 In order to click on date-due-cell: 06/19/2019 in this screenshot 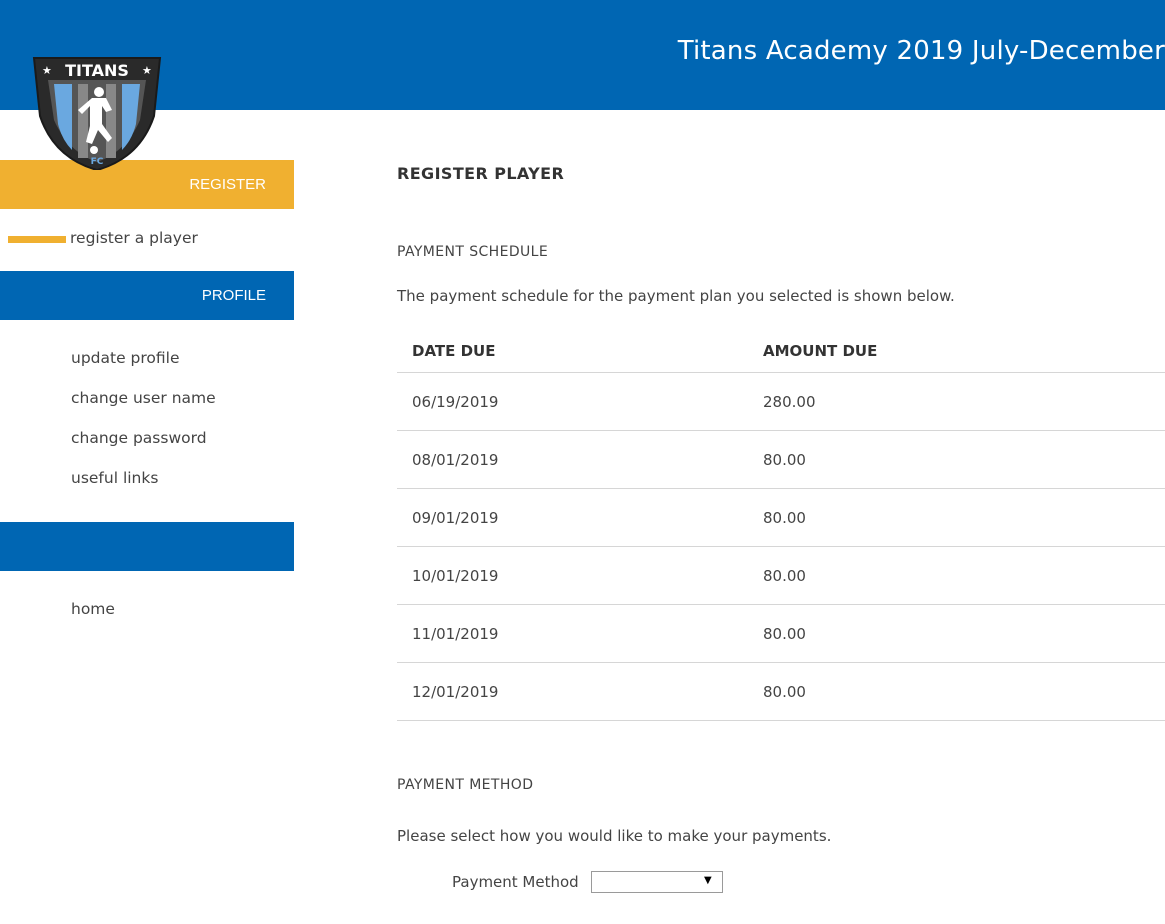, I will do `click(572, 401)`.